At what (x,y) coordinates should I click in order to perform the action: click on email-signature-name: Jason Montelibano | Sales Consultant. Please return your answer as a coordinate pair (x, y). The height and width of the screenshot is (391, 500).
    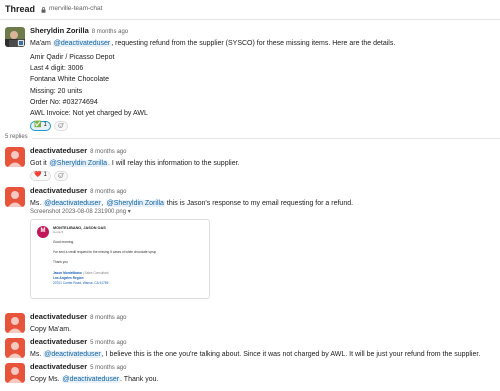
    Looking at the image, I should click on (81, 273).